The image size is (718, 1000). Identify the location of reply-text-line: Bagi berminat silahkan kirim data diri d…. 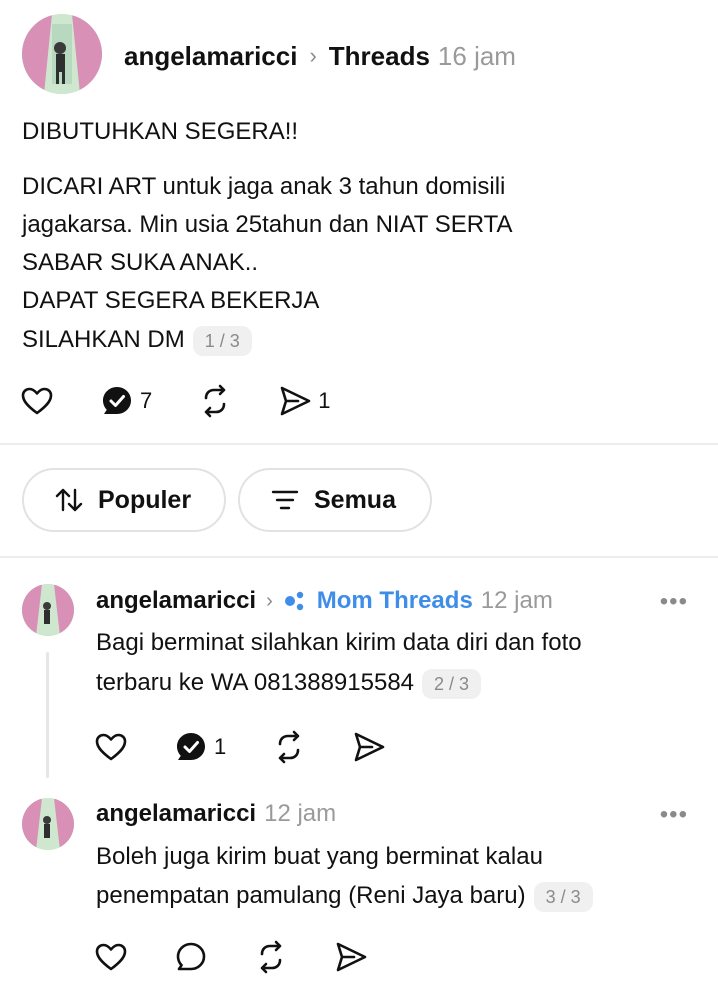
(339, 642).